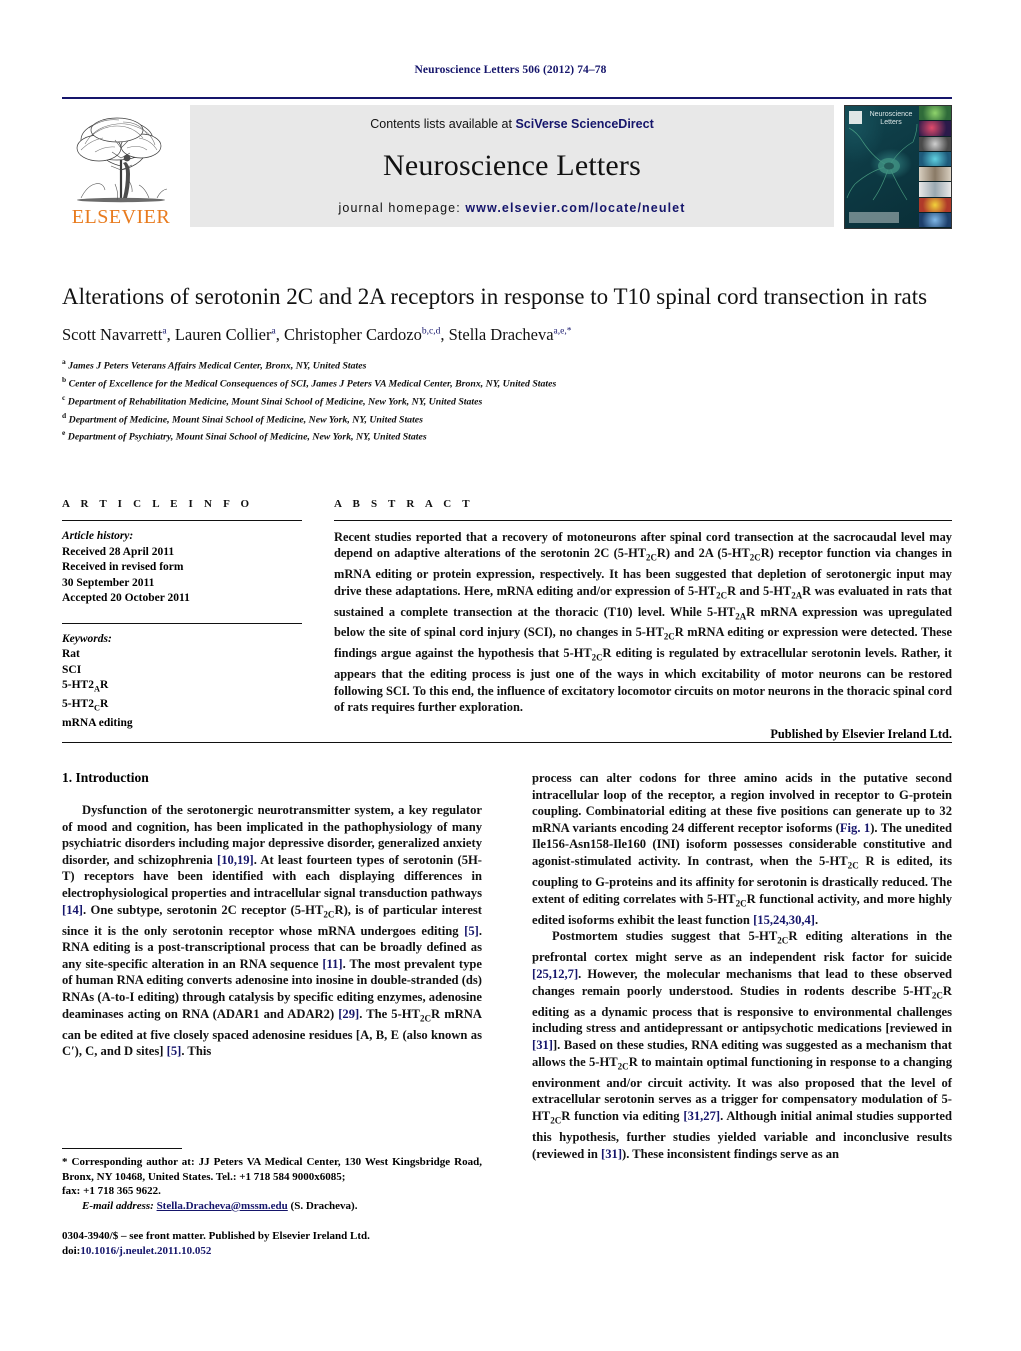 Image resolution: width=1021 pixels, height=1351 pixels. What do you see at coordinates (64, 433) in the screenshot?
I see `affiliation-marker: e` at bounding box center [64, 433].